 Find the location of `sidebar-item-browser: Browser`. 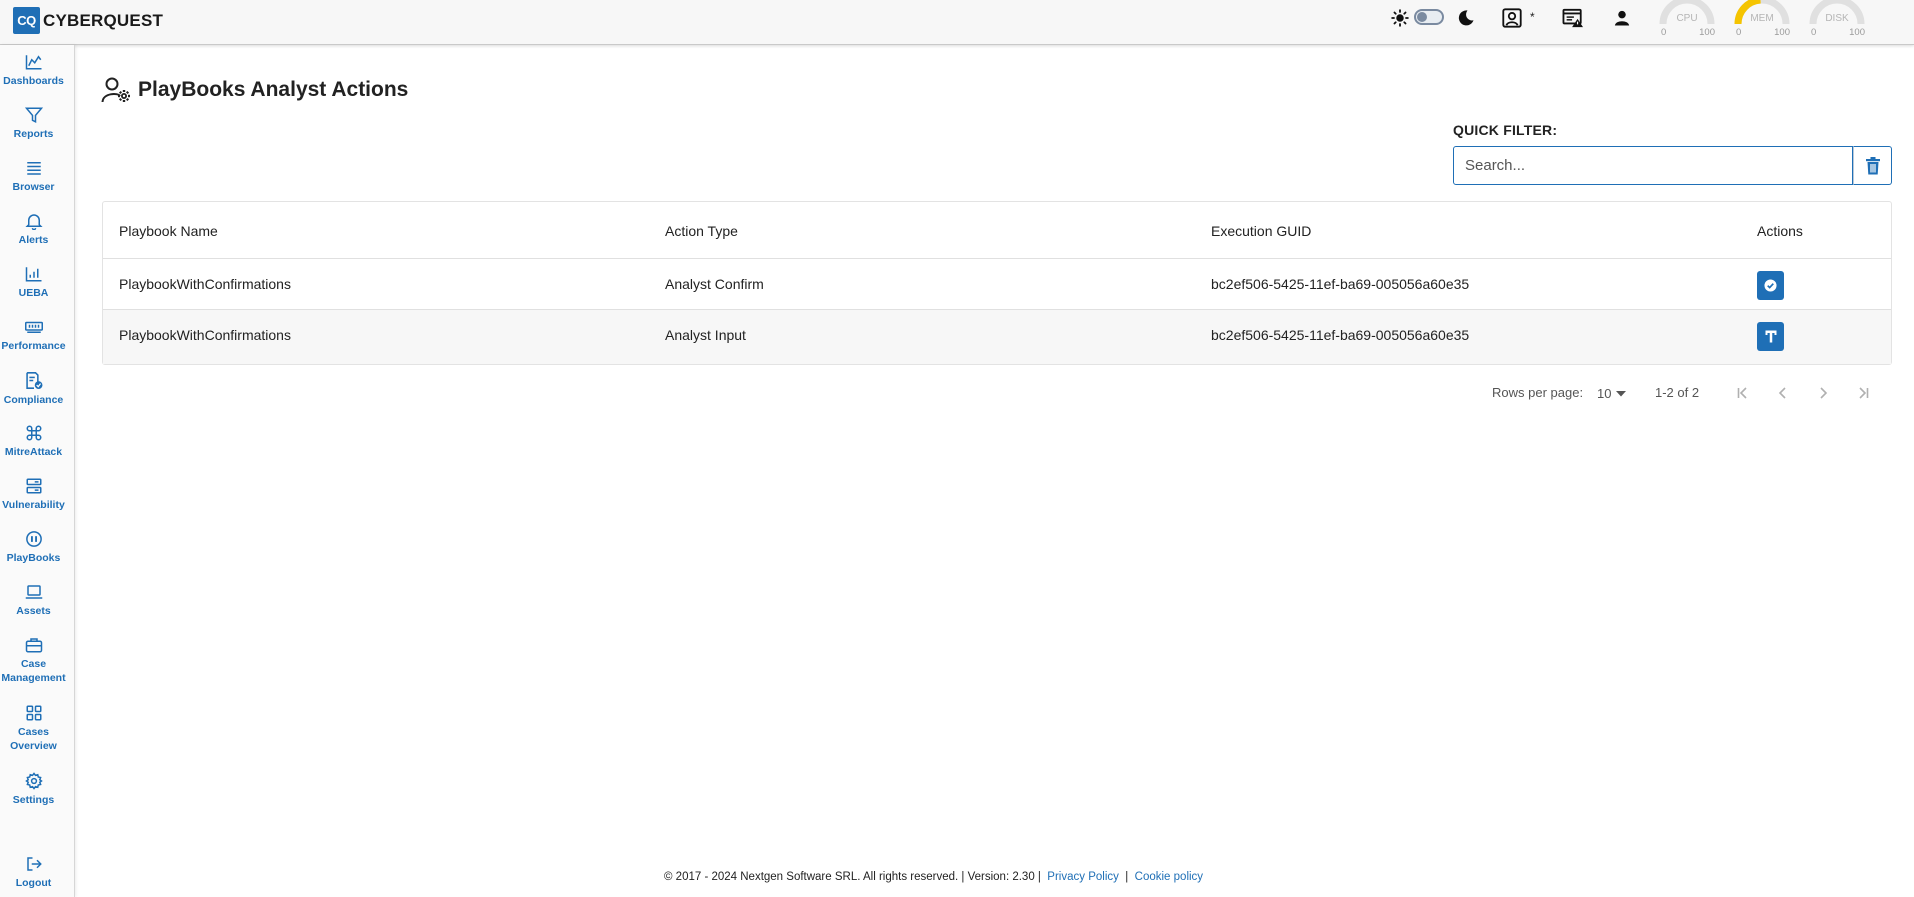

sidebar-item-browser: Browser is located at coordinates (33, 176).